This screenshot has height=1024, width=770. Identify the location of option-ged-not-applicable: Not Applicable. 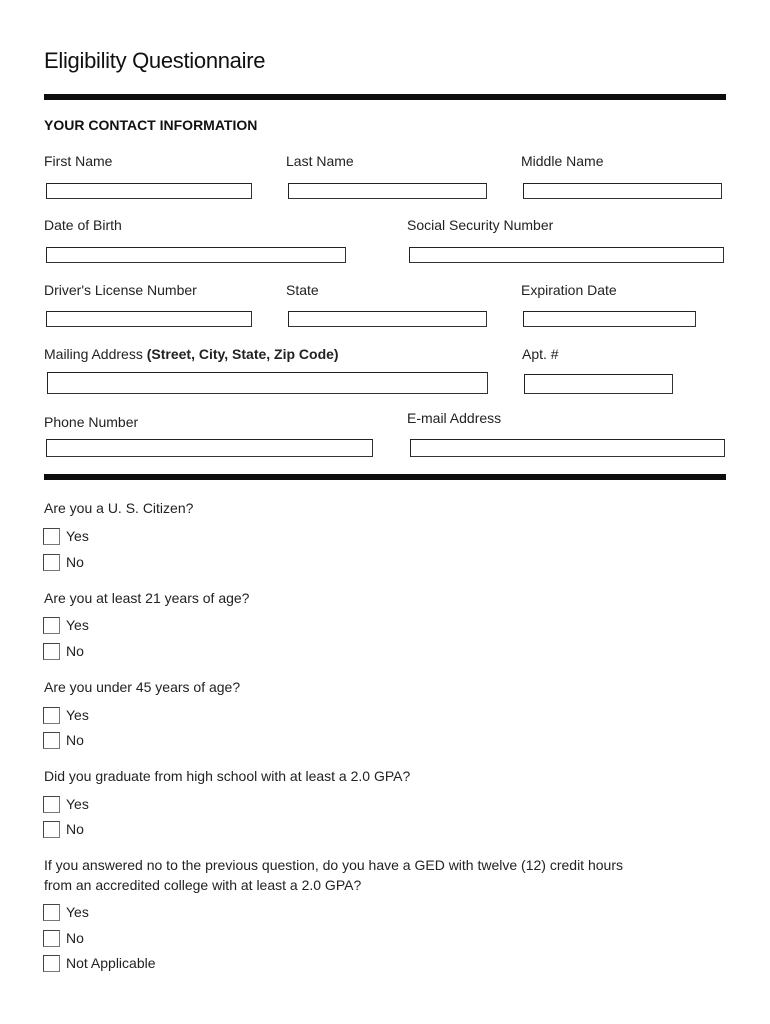
(99, 963).